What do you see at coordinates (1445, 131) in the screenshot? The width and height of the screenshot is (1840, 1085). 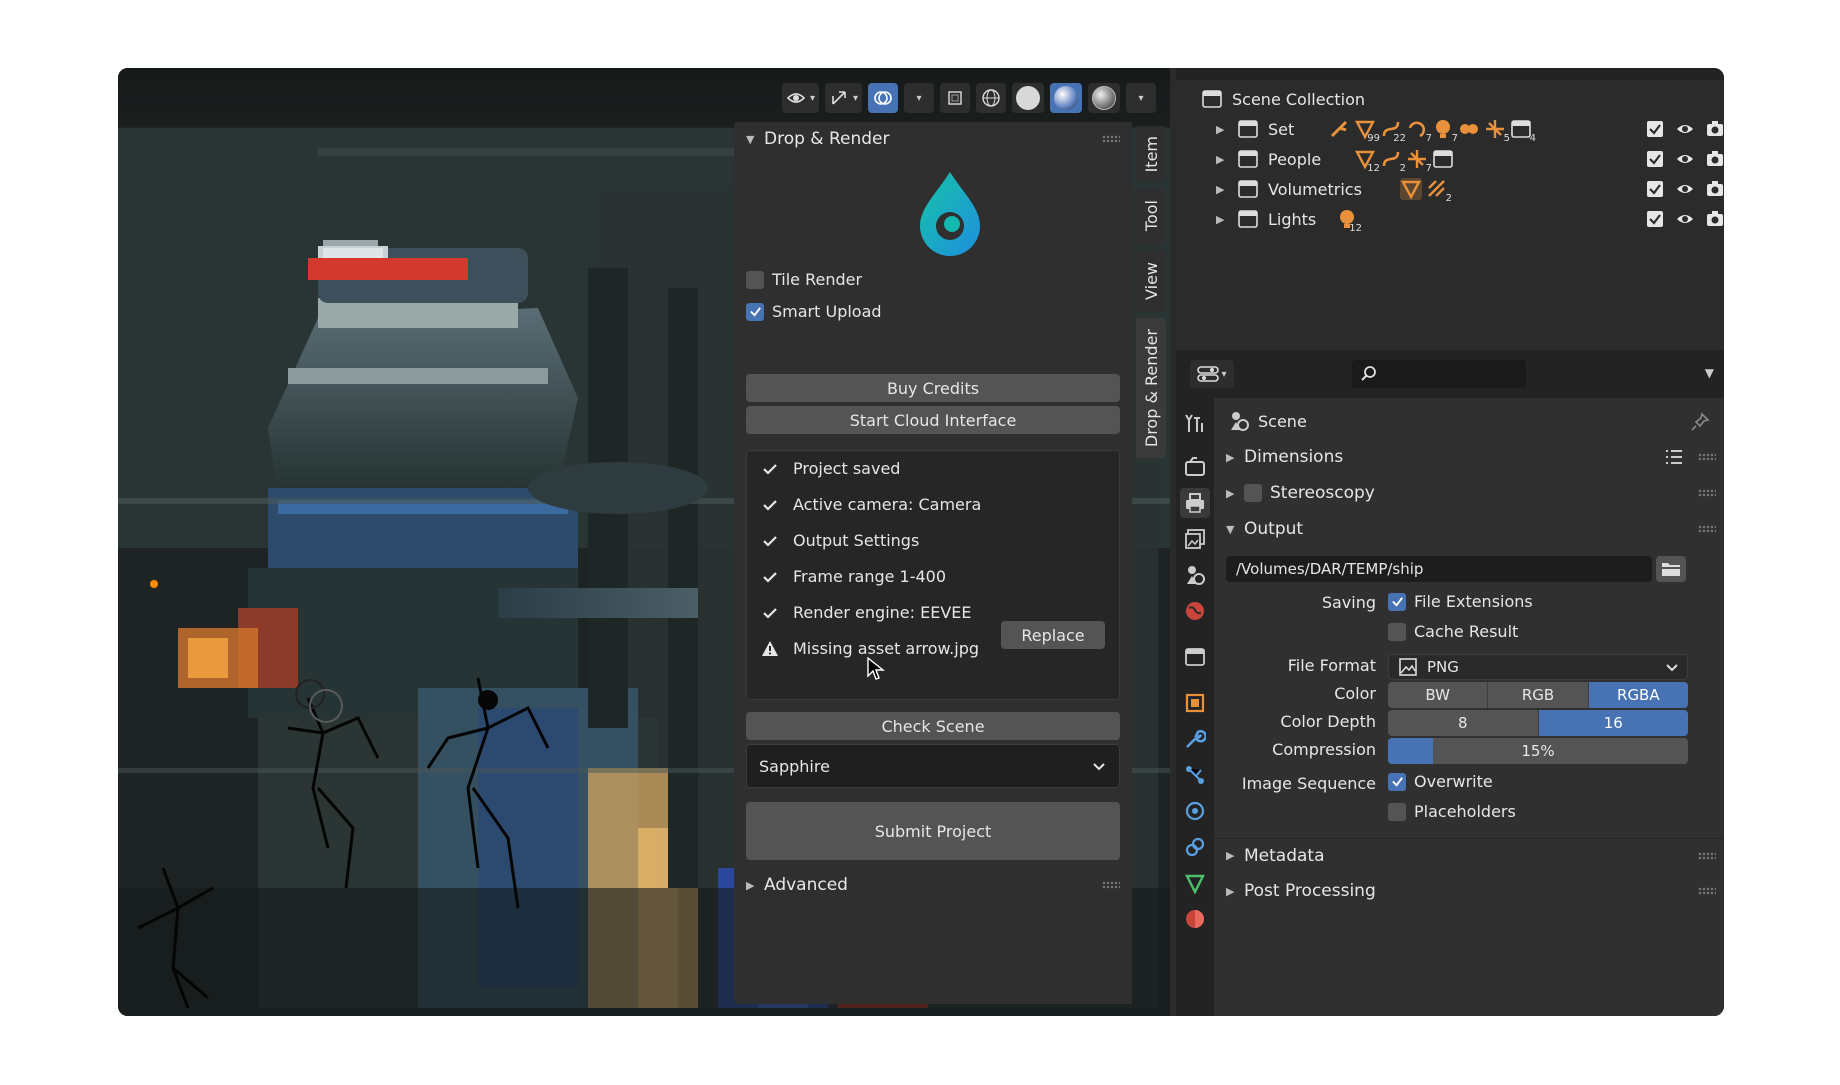 I see `light-icon: 7` at bounding box center [1445, 131].